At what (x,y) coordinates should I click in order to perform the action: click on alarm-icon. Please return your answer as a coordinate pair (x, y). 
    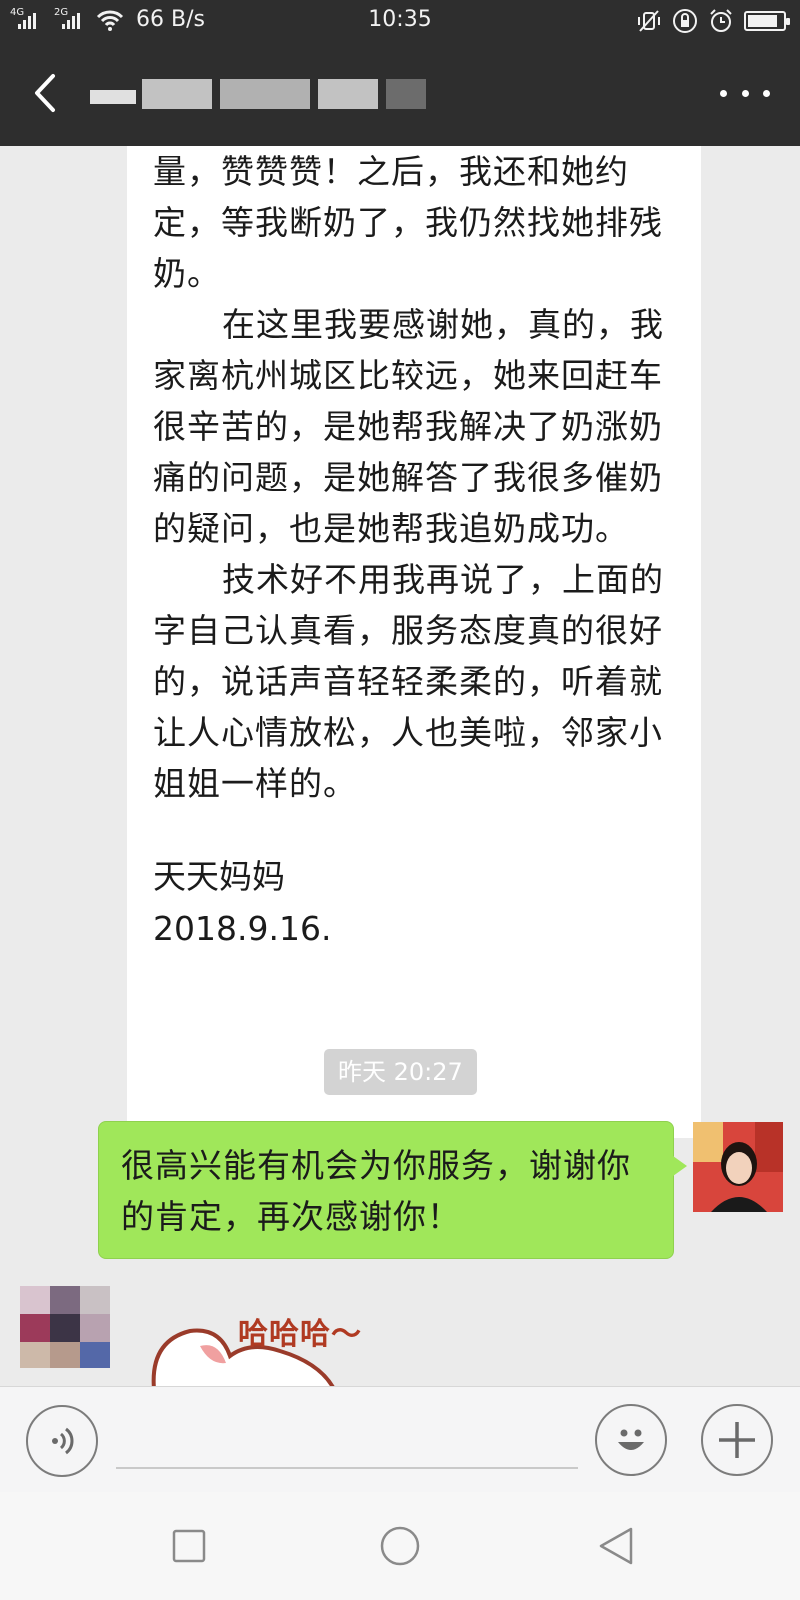
    Looking at the image, I should click on (721, 20).